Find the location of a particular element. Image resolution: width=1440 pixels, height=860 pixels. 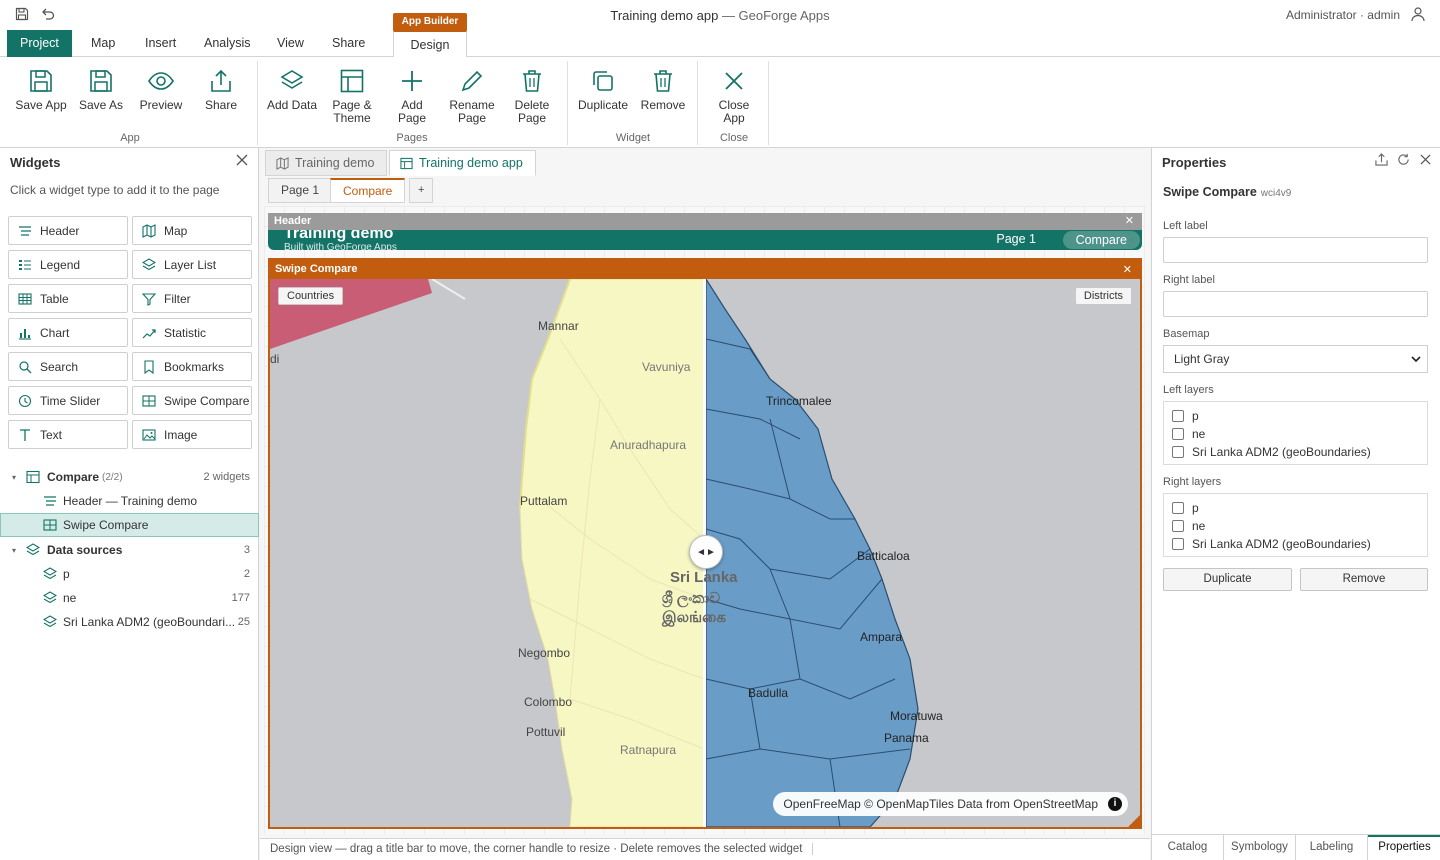

right-label-input is located at coordinates (1295, 304).